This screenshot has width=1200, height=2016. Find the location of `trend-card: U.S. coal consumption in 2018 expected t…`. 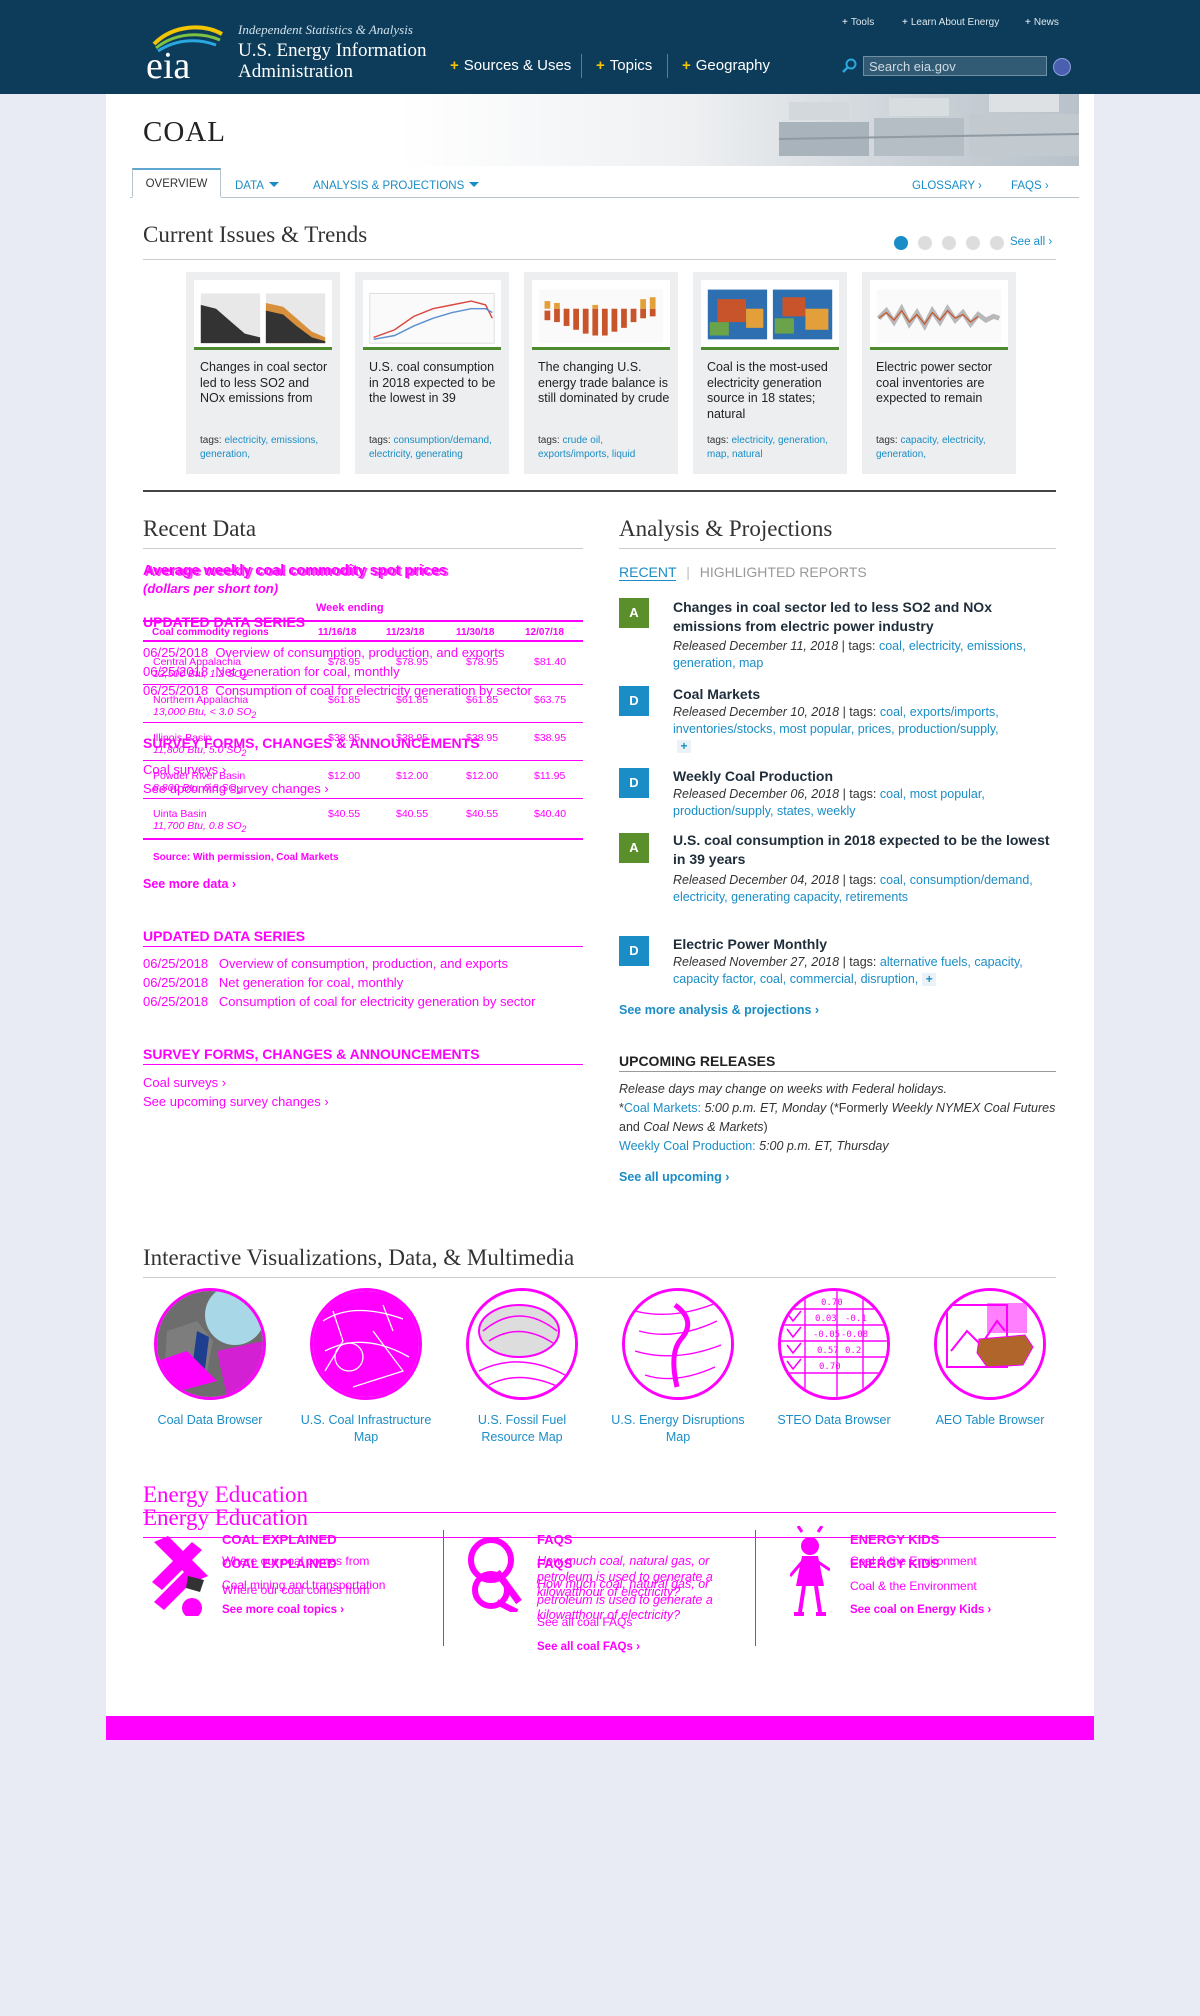

trend-card: U.S. coal consumption in 2018 expected t… is located at coordinates (432, 373).